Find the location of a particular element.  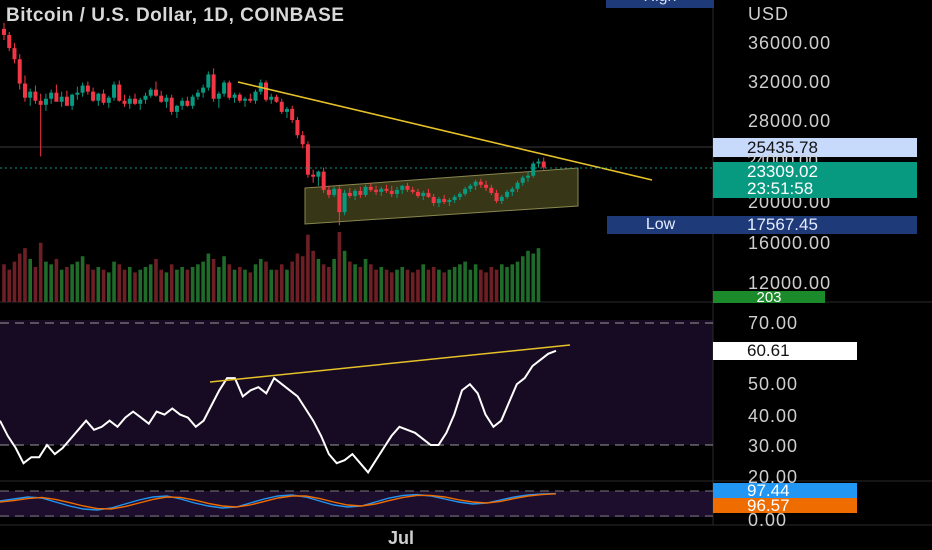

price-tick-label: 36000.00 is located at coordinates (790, 43).